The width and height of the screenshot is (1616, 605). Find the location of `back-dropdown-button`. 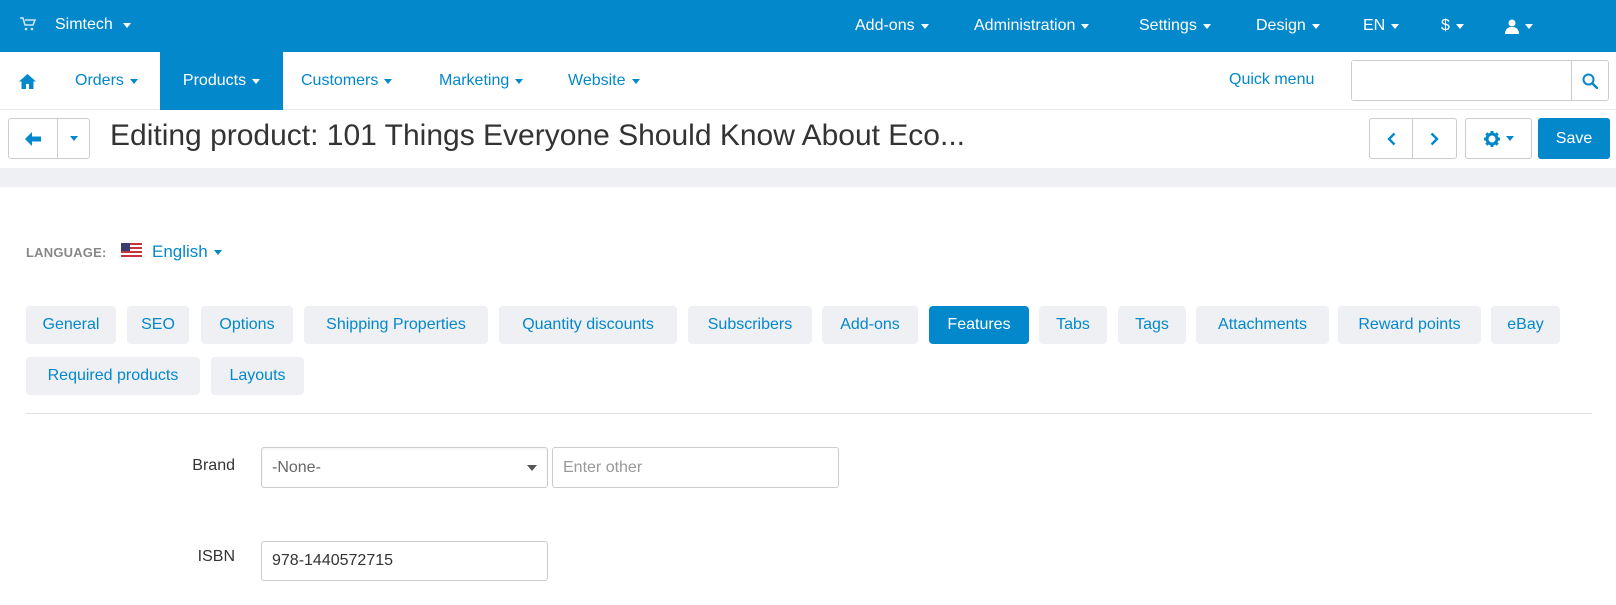

back-dropdown-button is located at coordinates (73, 138).